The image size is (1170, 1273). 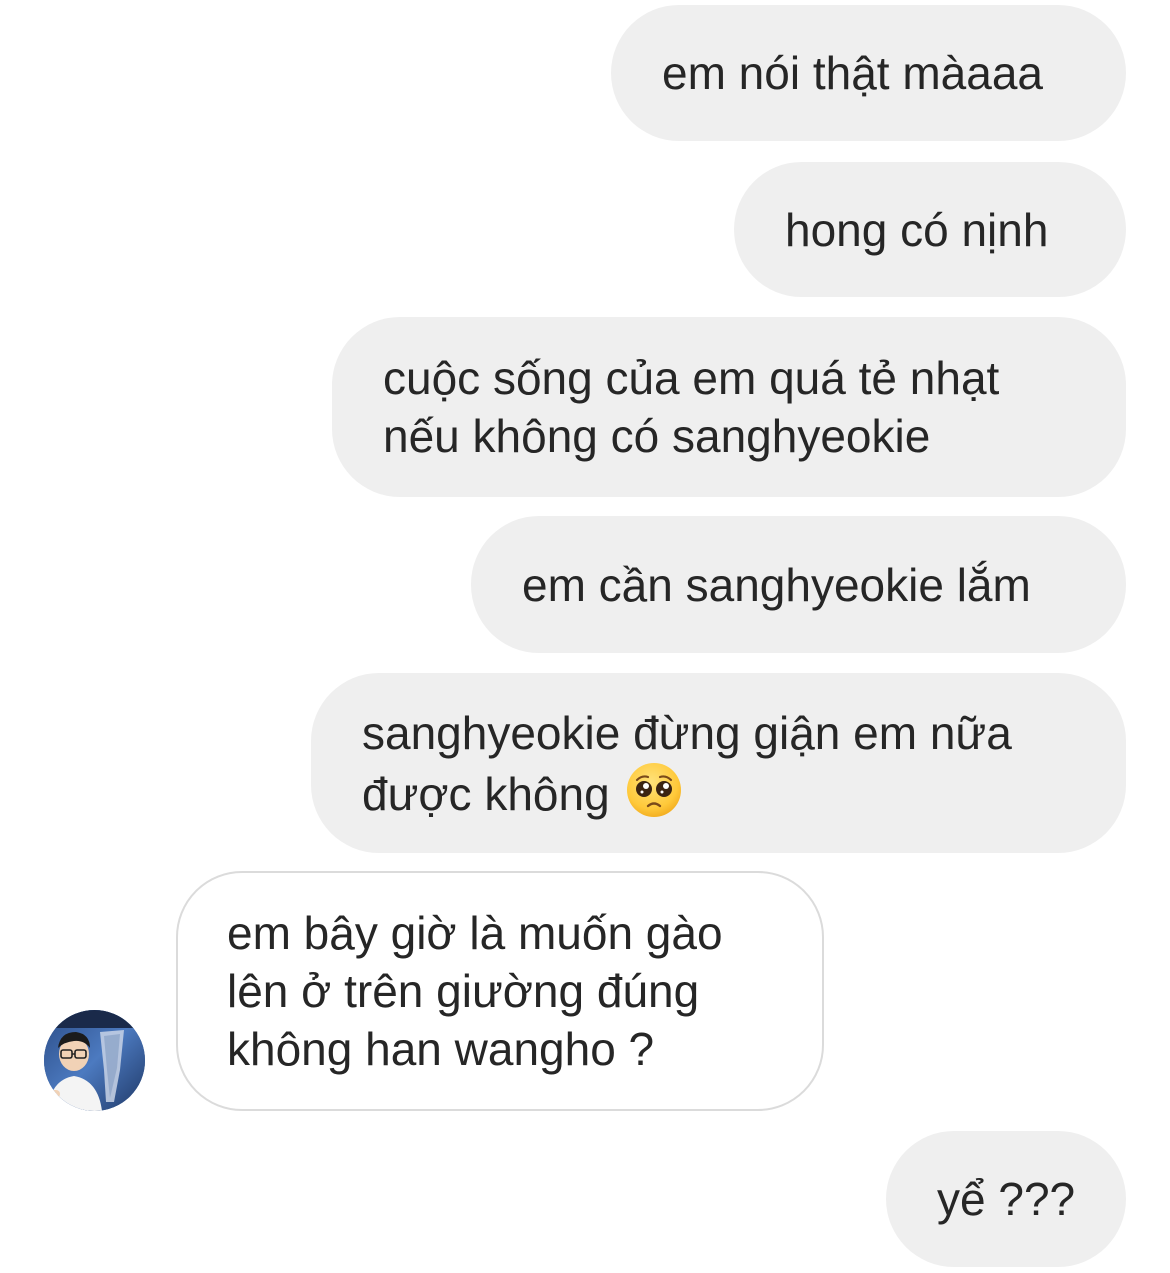 I want to click on message-bubble-sent: em nói thật màaaa, so click(x=868, y=73).